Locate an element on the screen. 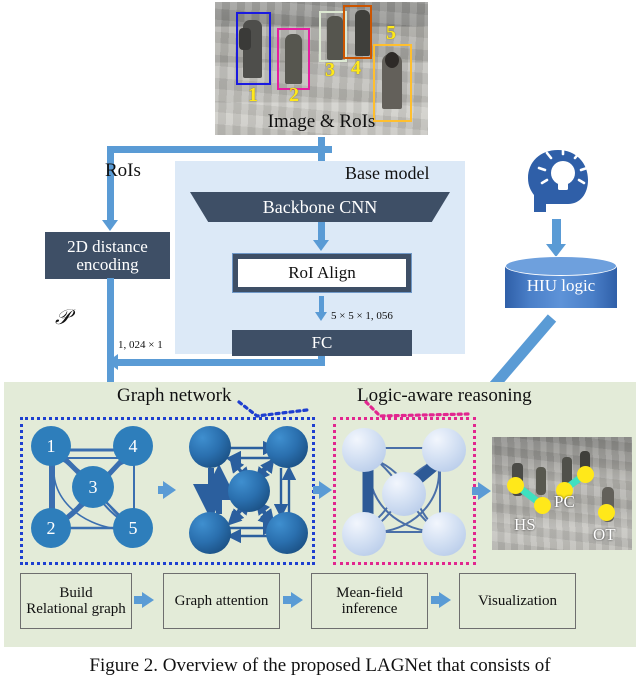  relation-label-pc: PC is located at coordinates (564, 501).